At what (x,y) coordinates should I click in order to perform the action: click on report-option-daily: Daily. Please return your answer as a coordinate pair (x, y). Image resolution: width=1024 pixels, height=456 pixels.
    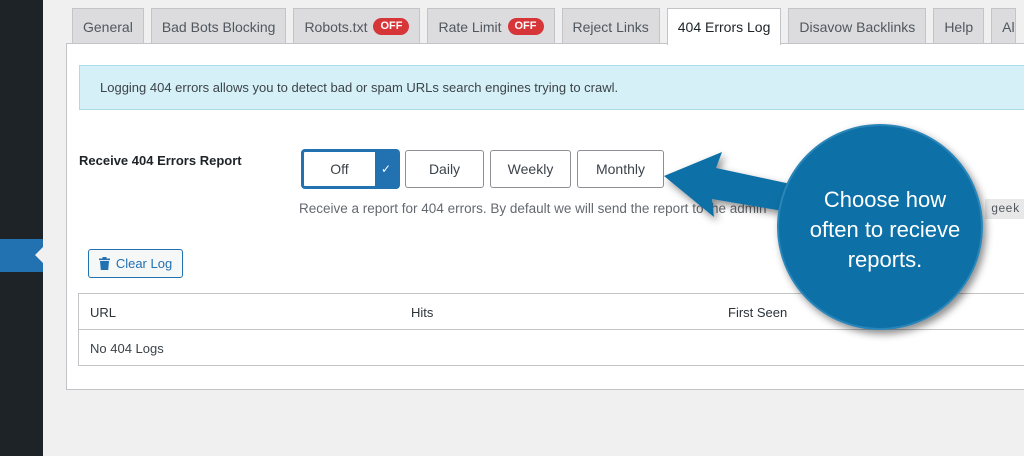
    Looking at the image, I should click on (444, 169).